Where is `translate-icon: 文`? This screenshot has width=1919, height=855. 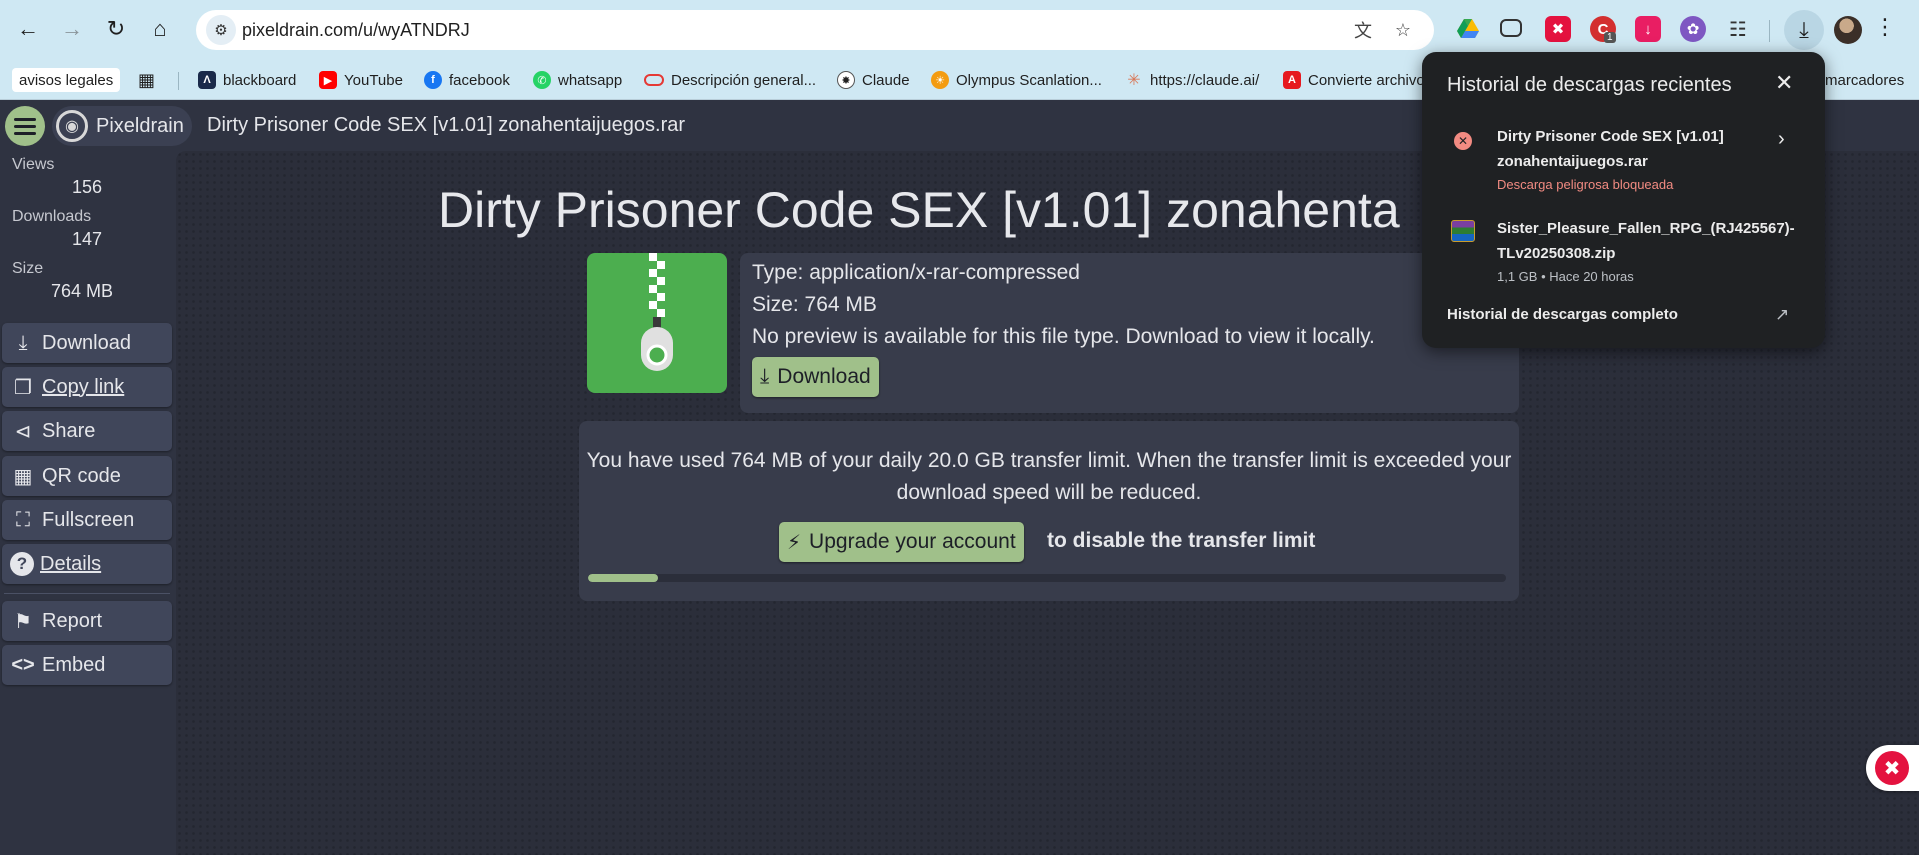 translate-icon: 文 is located at coordinates (1363, 30).